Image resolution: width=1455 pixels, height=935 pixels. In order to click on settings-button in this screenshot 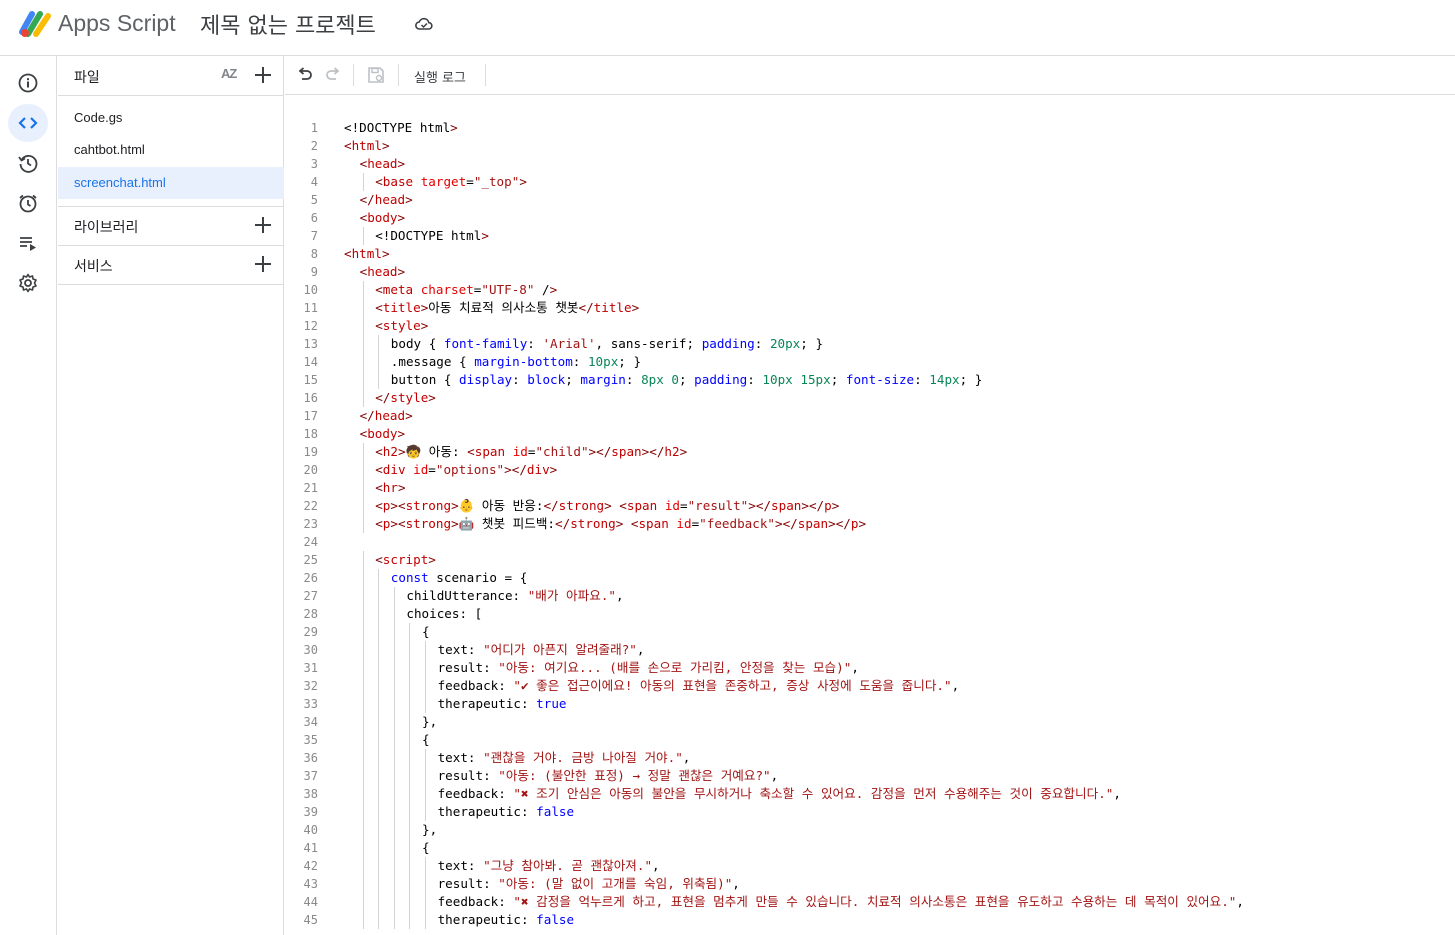, I will do `click(28, 283)`.